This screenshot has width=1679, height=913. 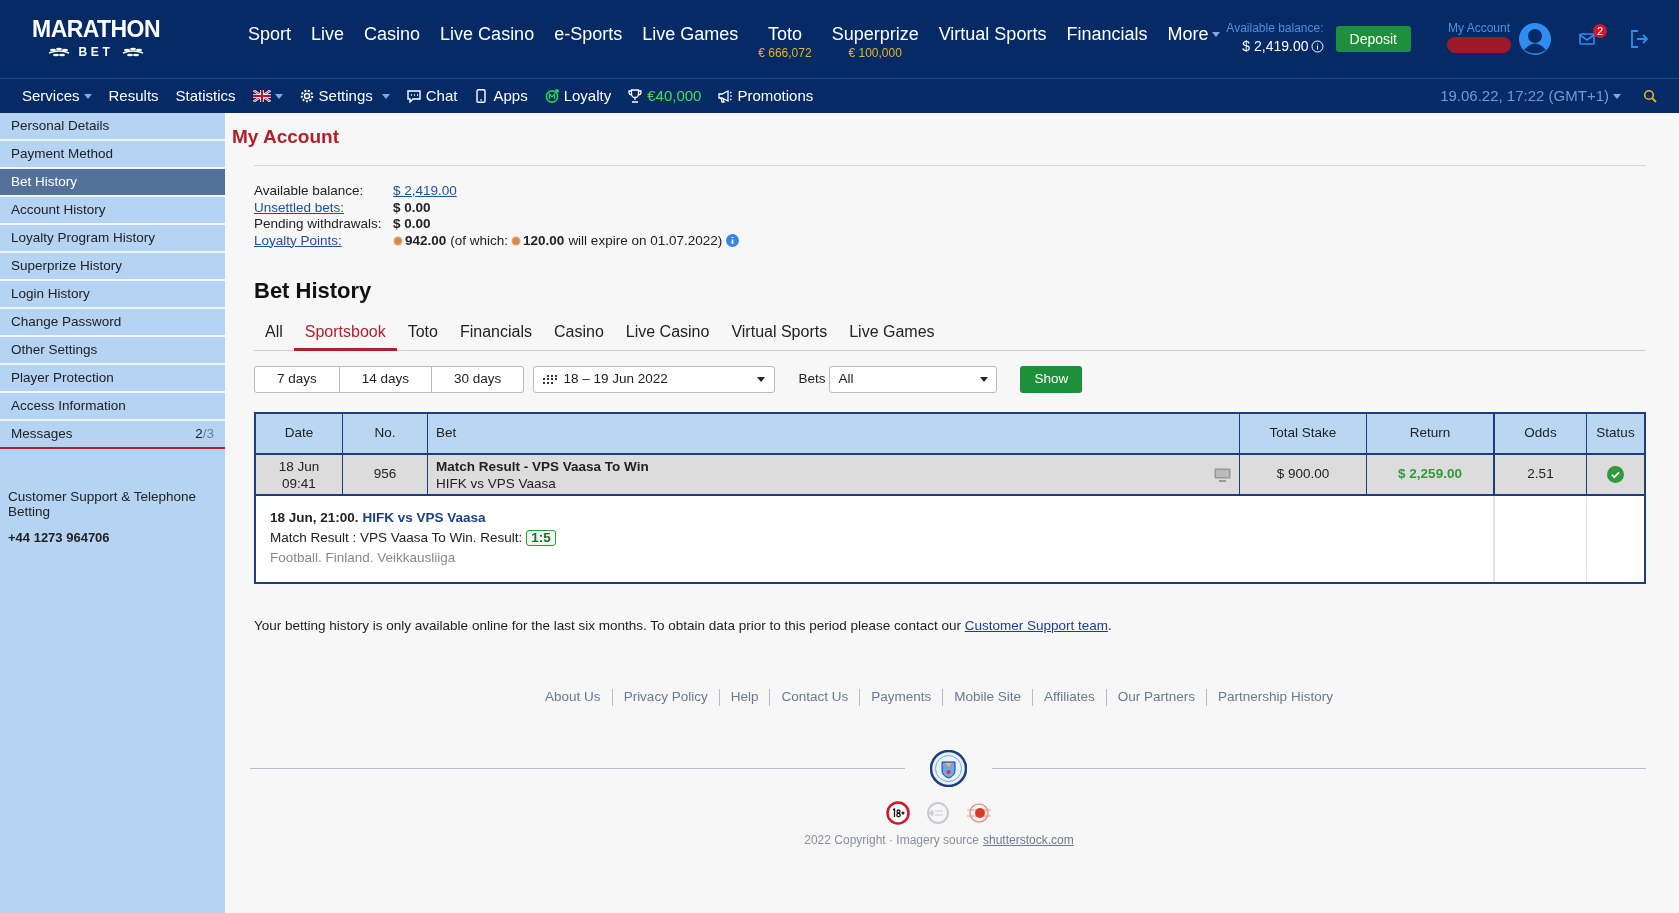 I want to click on result-text: Match Result : VPS Vaasa To Win. Result:, so click(x=396, y=538).